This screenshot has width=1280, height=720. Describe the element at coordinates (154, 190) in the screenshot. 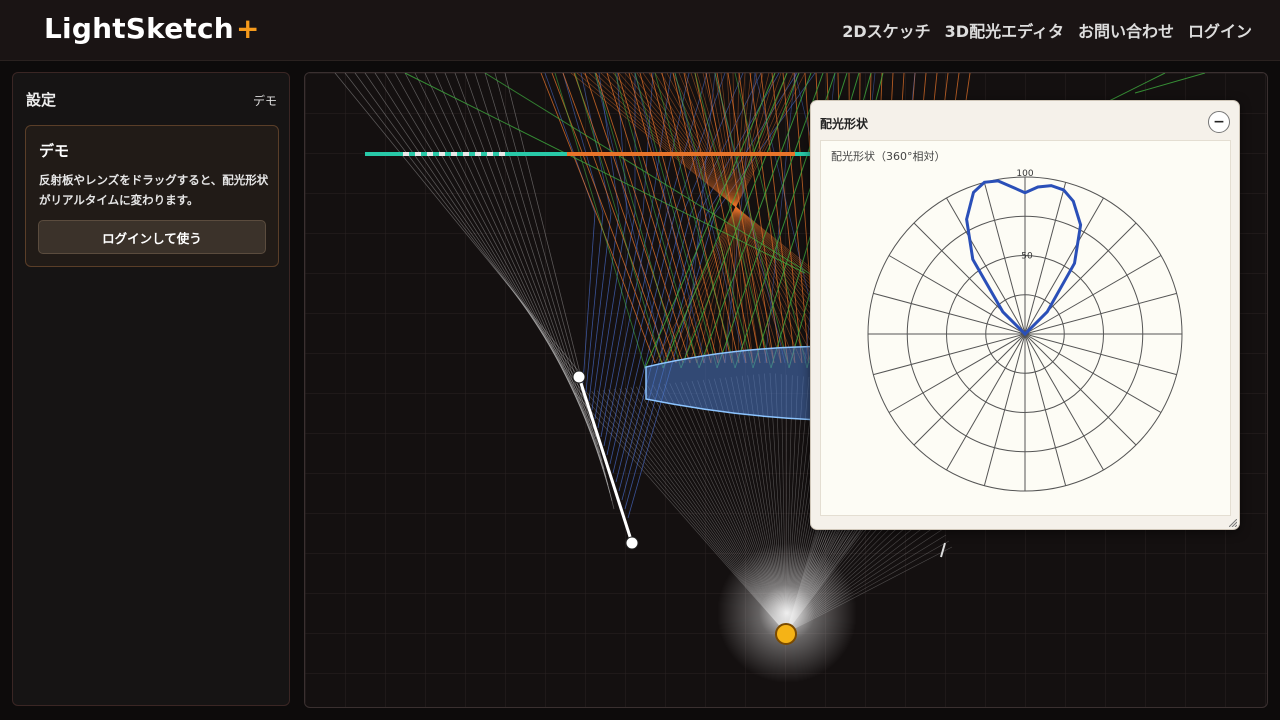

I see `demo-description: 反射板やレンズをドラッグすると、配光形状がリアルタイムに変わります。` at that location.